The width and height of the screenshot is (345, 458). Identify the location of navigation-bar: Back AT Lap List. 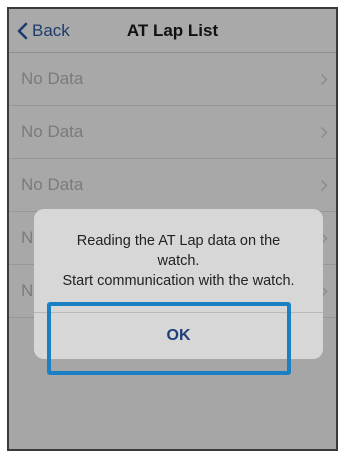
(172, 31).